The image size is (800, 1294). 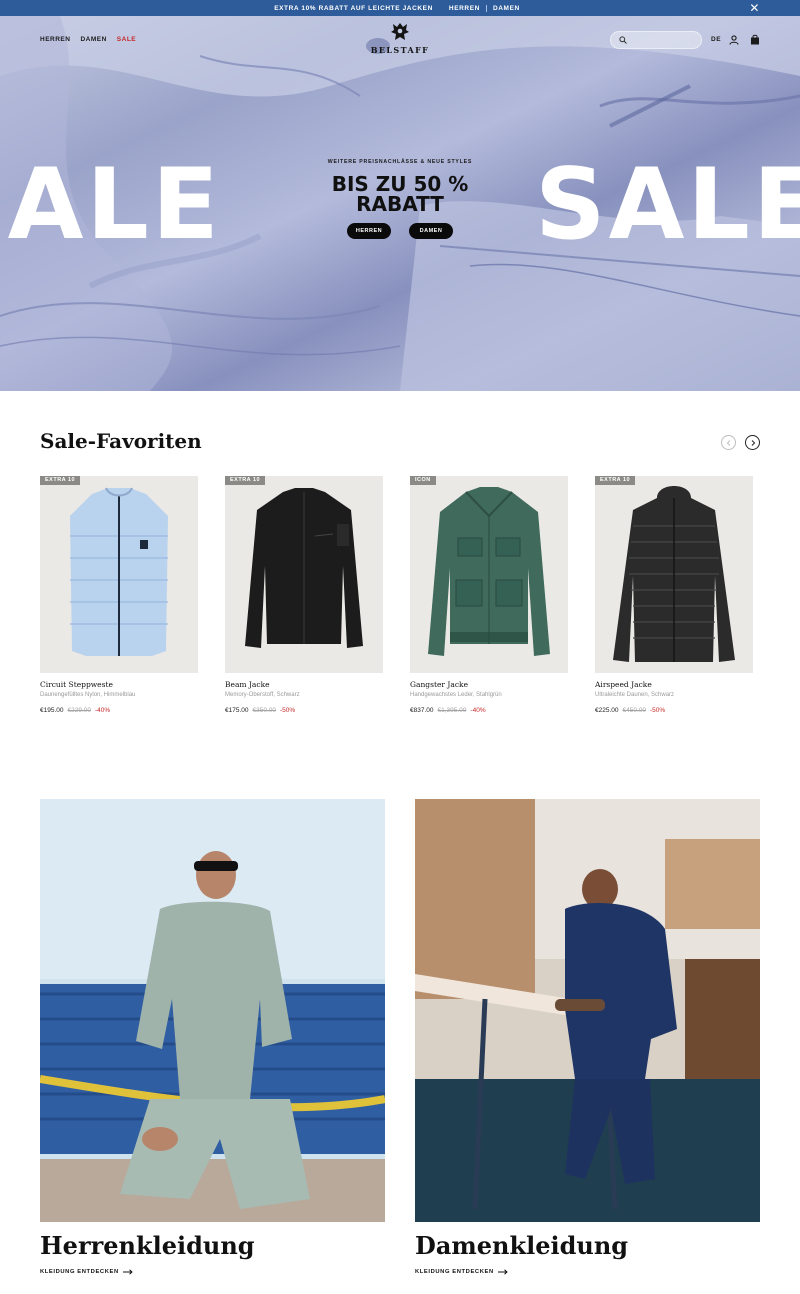 What do you see at coordinates (237, 710) in the screenshot?
I see `product-price: €175.00` at bounding box center [237, 710].